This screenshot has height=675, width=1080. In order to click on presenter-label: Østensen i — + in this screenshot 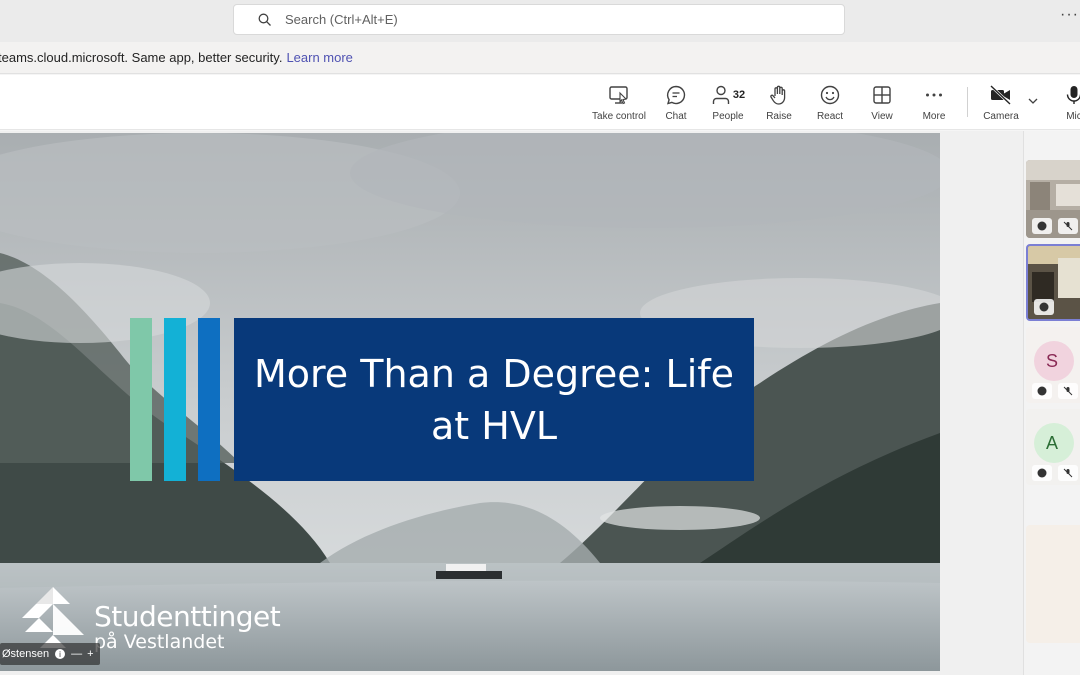, I will do `click(50, 654)`.